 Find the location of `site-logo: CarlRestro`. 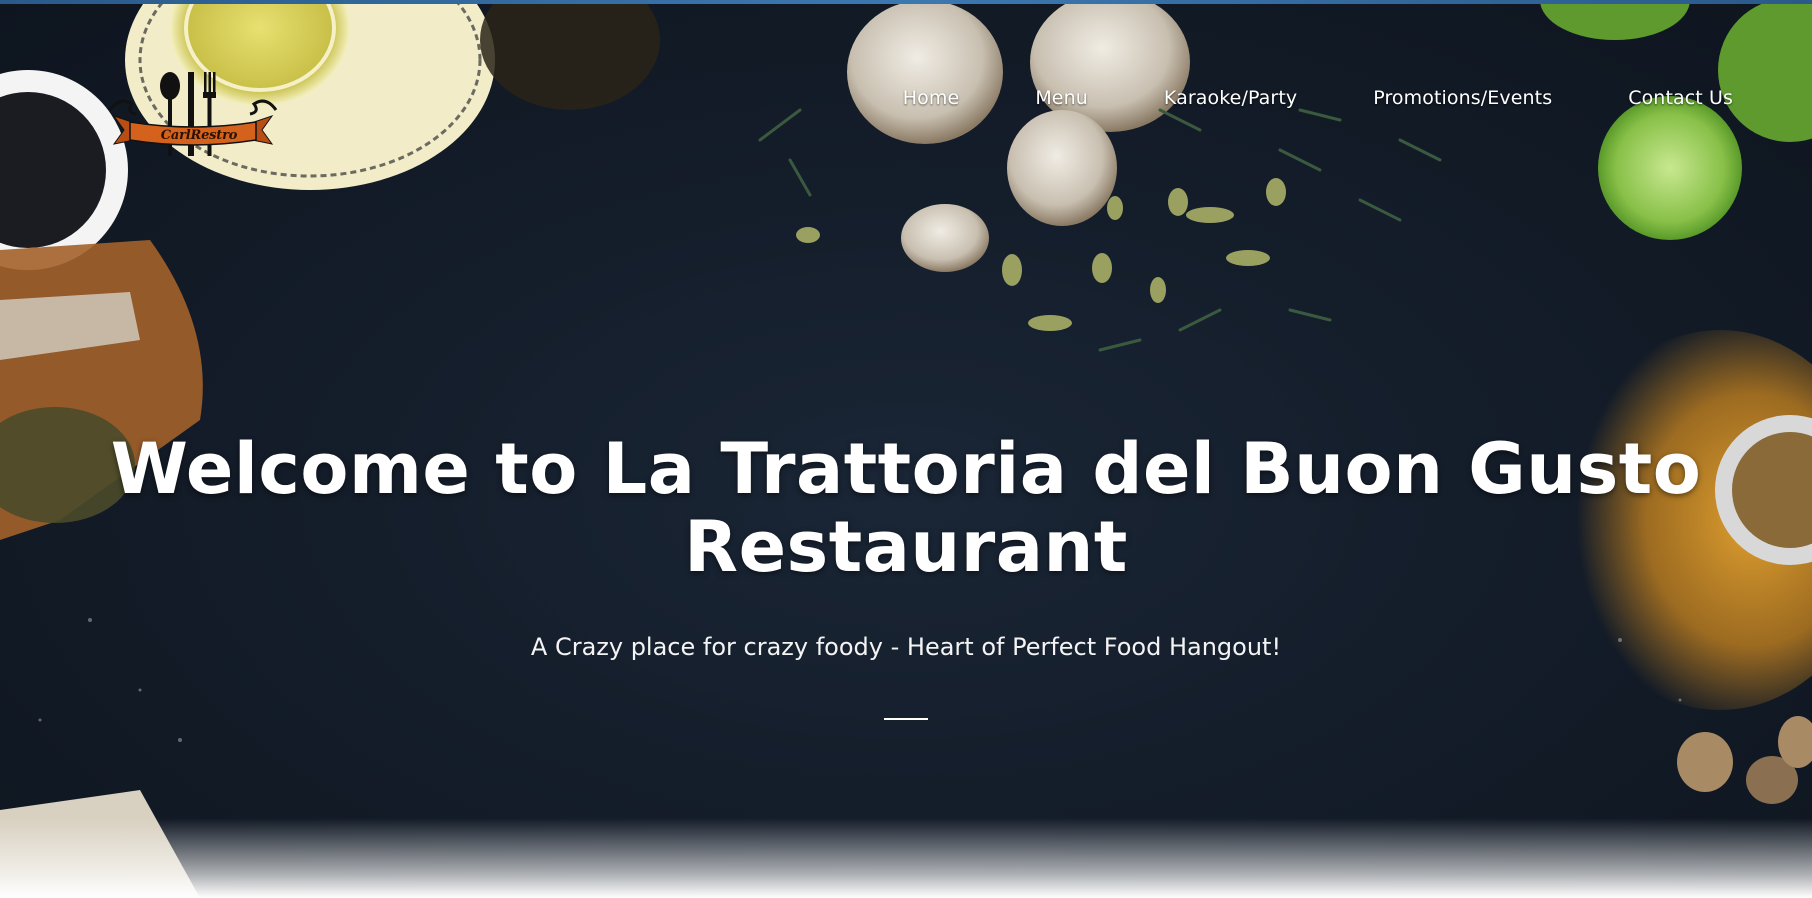

site-logo: CarlRestro is located at coordinates (193, 122).